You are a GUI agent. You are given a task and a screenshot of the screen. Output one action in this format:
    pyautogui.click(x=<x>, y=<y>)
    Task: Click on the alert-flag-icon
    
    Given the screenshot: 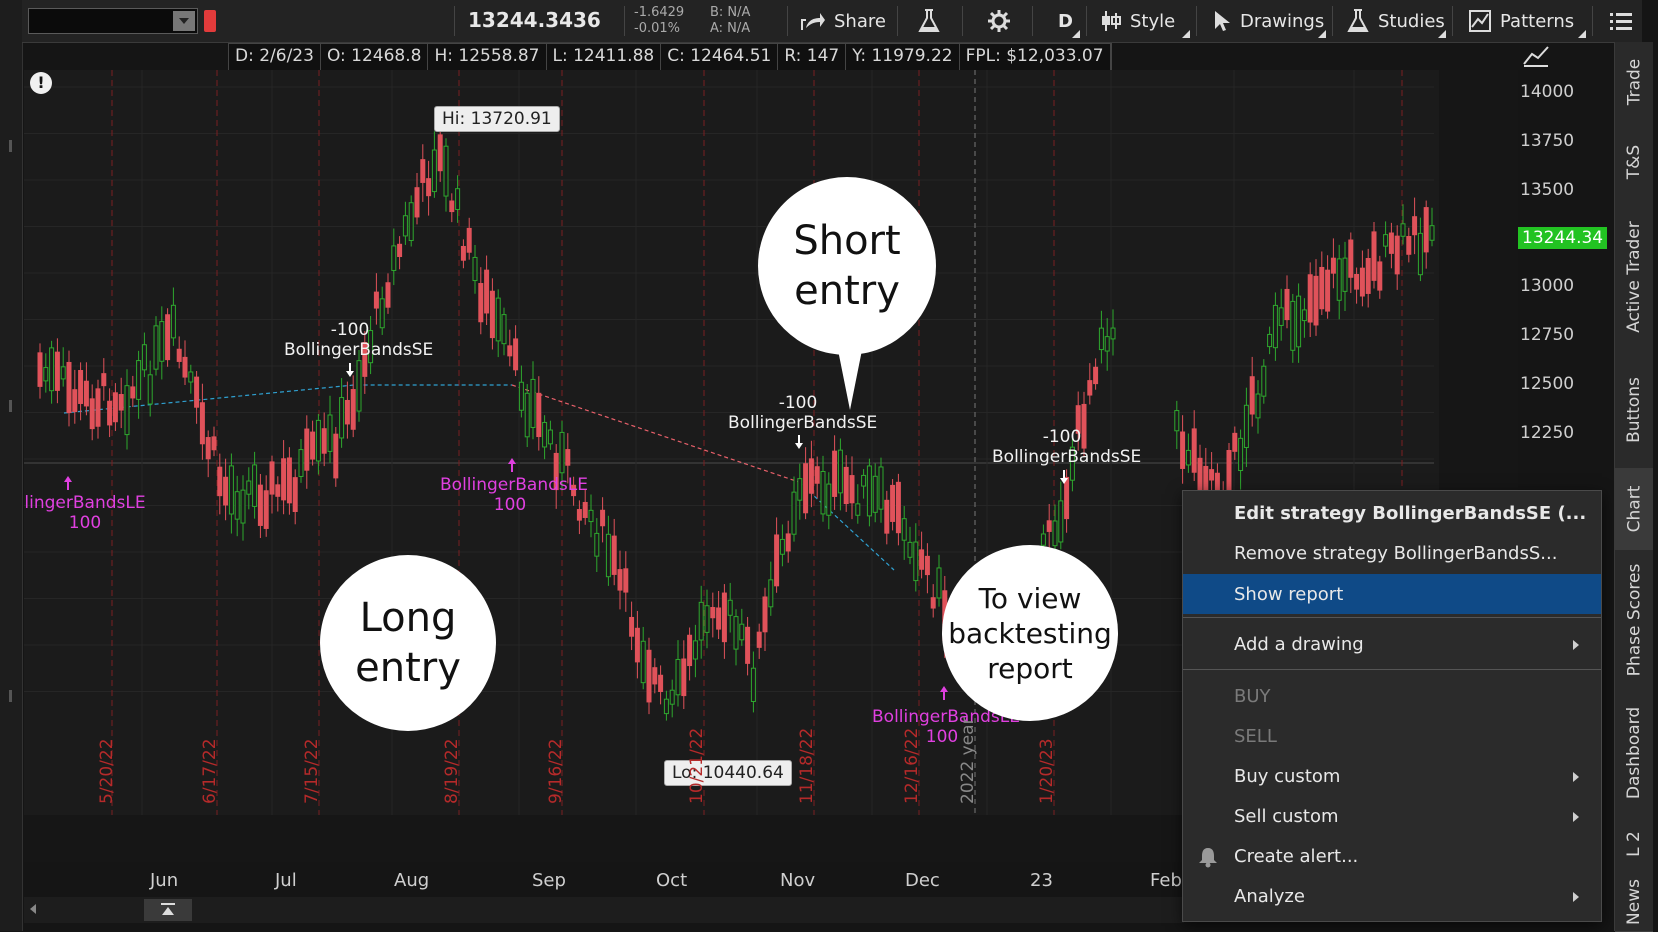 What is the action you would take?
    pyautogui.click(x=210, y=21)
    